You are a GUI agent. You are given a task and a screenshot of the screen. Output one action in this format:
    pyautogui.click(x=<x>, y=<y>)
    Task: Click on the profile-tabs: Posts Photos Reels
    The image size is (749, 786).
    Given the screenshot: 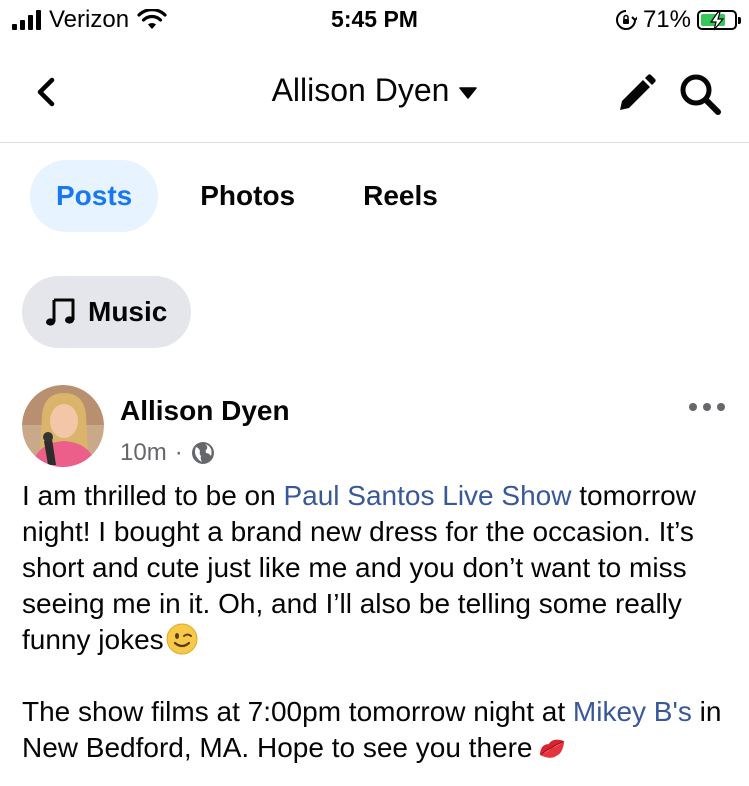 What is the action you would take?
    pyautogui.click(x=247, y=196)
    